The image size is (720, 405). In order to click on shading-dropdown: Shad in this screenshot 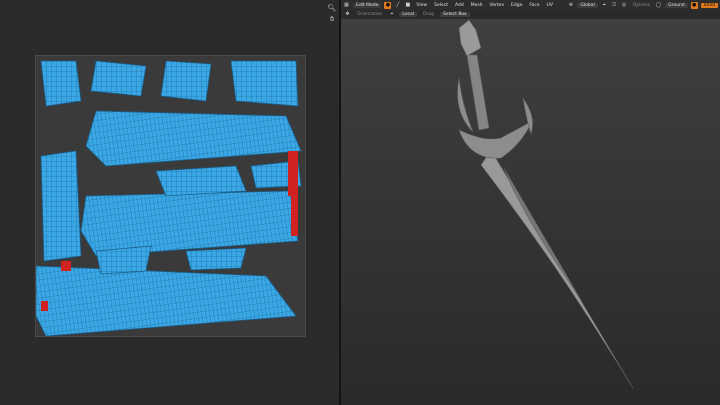, I will do `click(709, 5)`.